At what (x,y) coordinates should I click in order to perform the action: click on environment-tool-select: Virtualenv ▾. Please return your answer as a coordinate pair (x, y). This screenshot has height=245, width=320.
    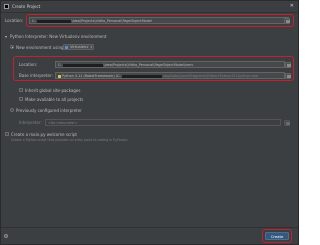
    Looking at the image, I should click on (78, 47).